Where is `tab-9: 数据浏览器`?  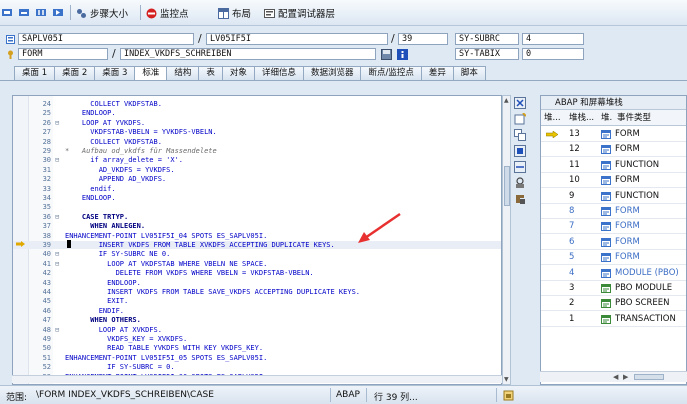
tab-9: 数据浏览器 is located at coordinates (332, 73).